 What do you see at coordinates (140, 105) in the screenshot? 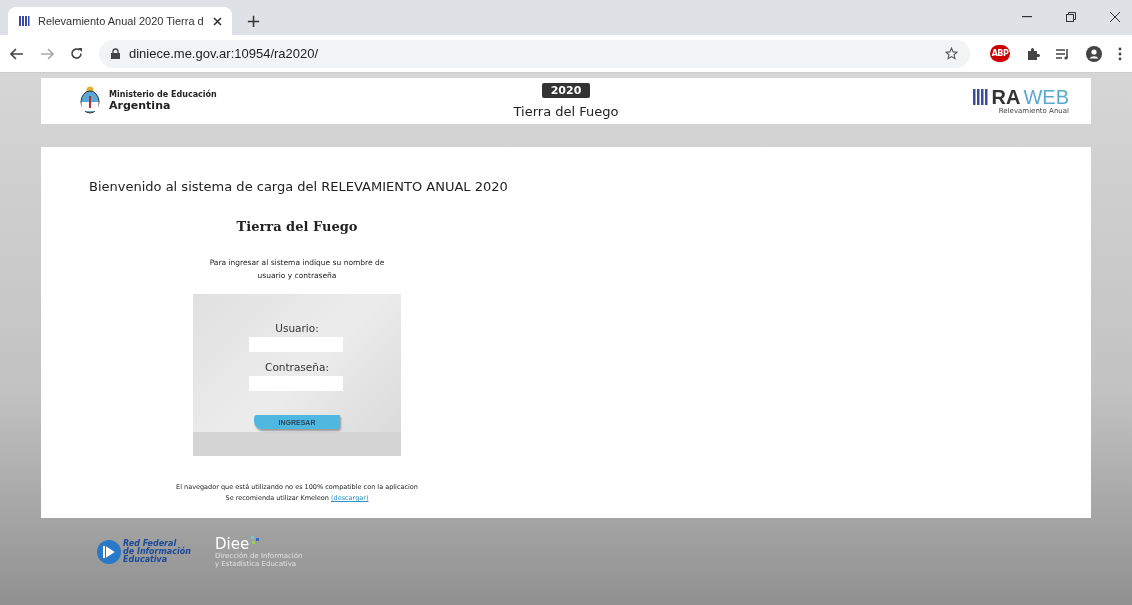
I see `country-label: Argentina` at bounding box center [140, 105].